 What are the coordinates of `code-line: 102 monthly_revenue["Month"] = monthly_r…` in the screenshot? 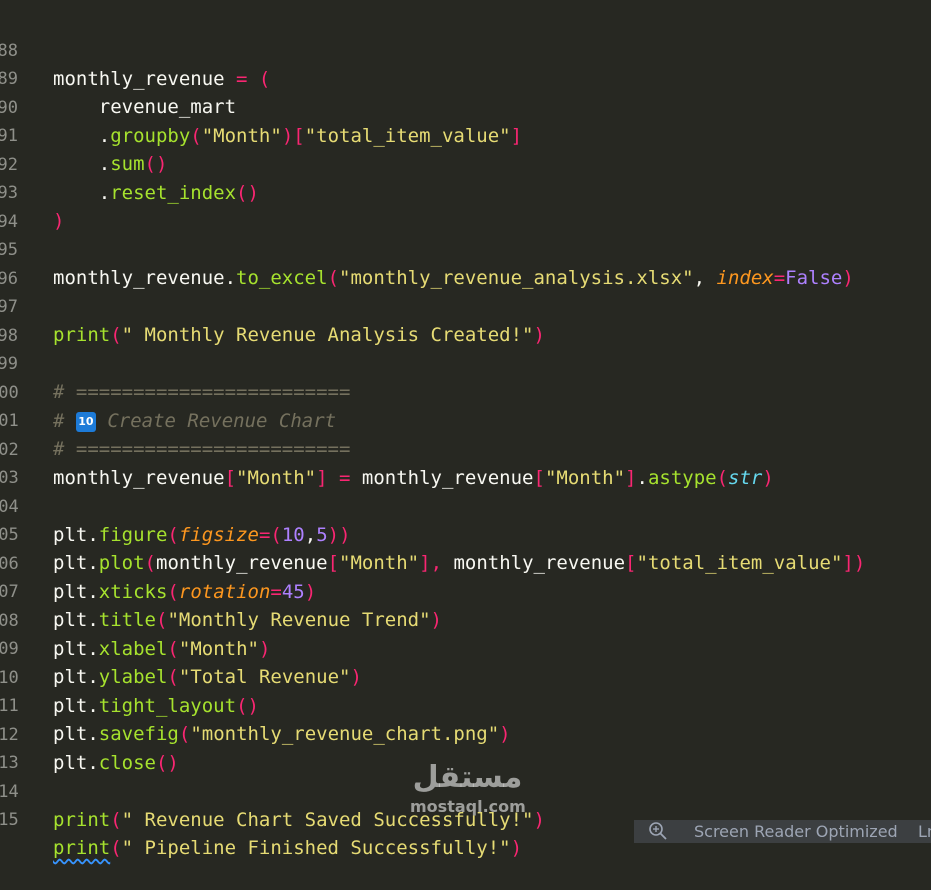 It's located at (387, 448).